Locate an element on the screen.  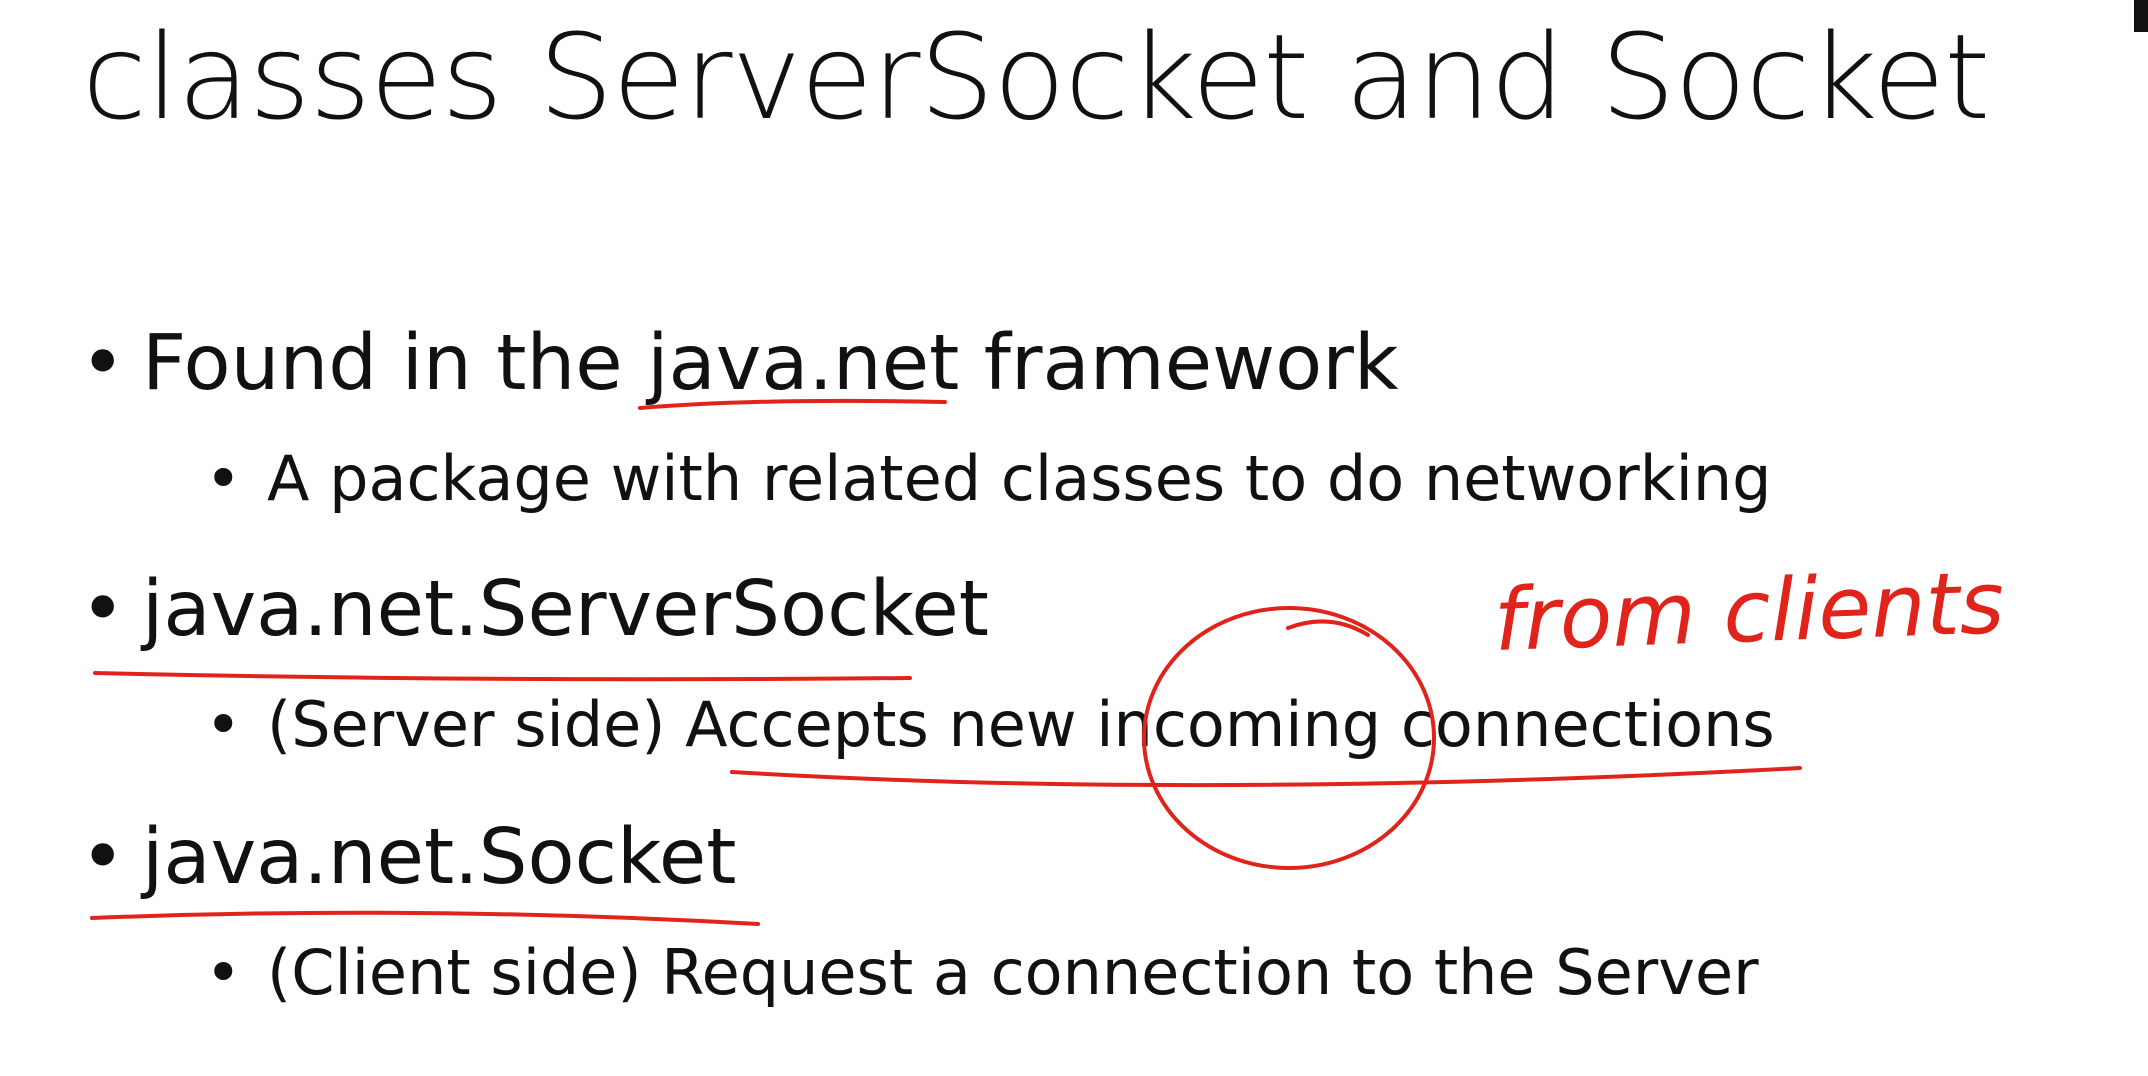
bullet-item-3: • java.net.Socket is located at coordinates (408, 858).